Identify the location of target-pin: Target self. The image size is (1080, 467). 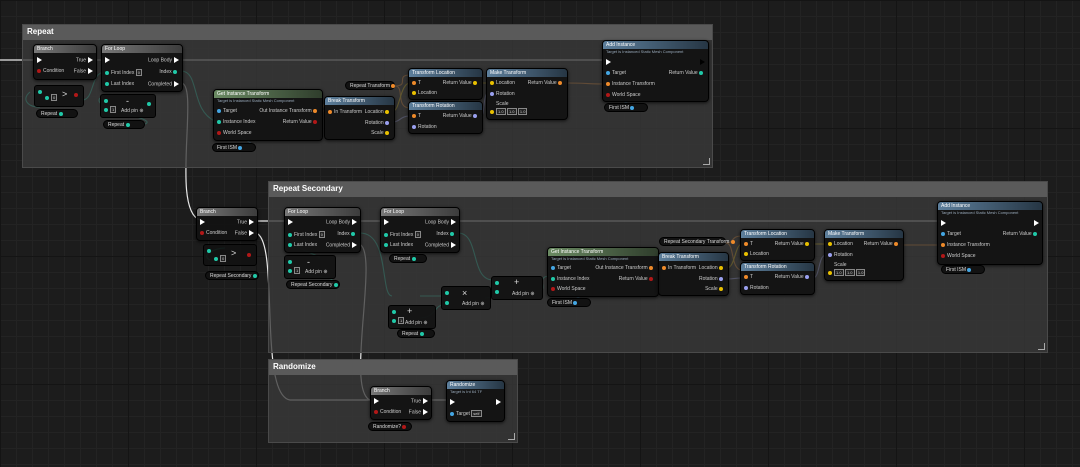
(466, 413).